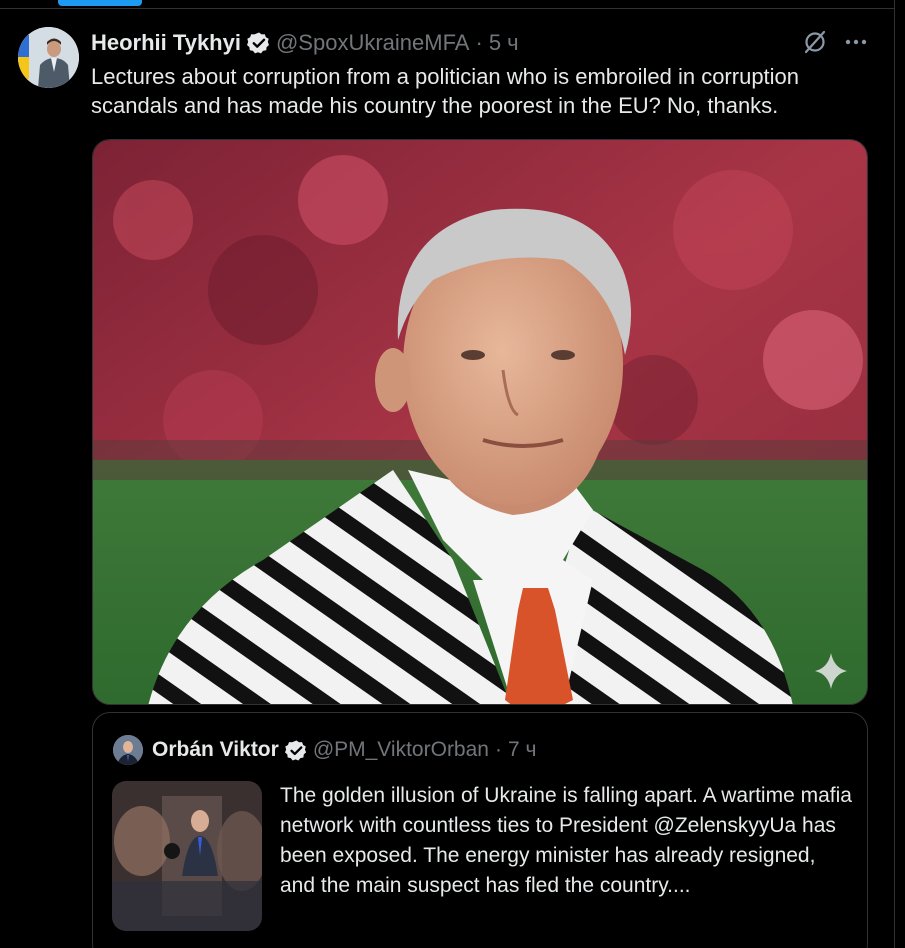 This screenshot has width=905, height=948. What do you see at coordinates (522, 750) in the screenshot?
I see `quoted-tweet-timestamp: 7 ч` at bounding box center [522, 750].